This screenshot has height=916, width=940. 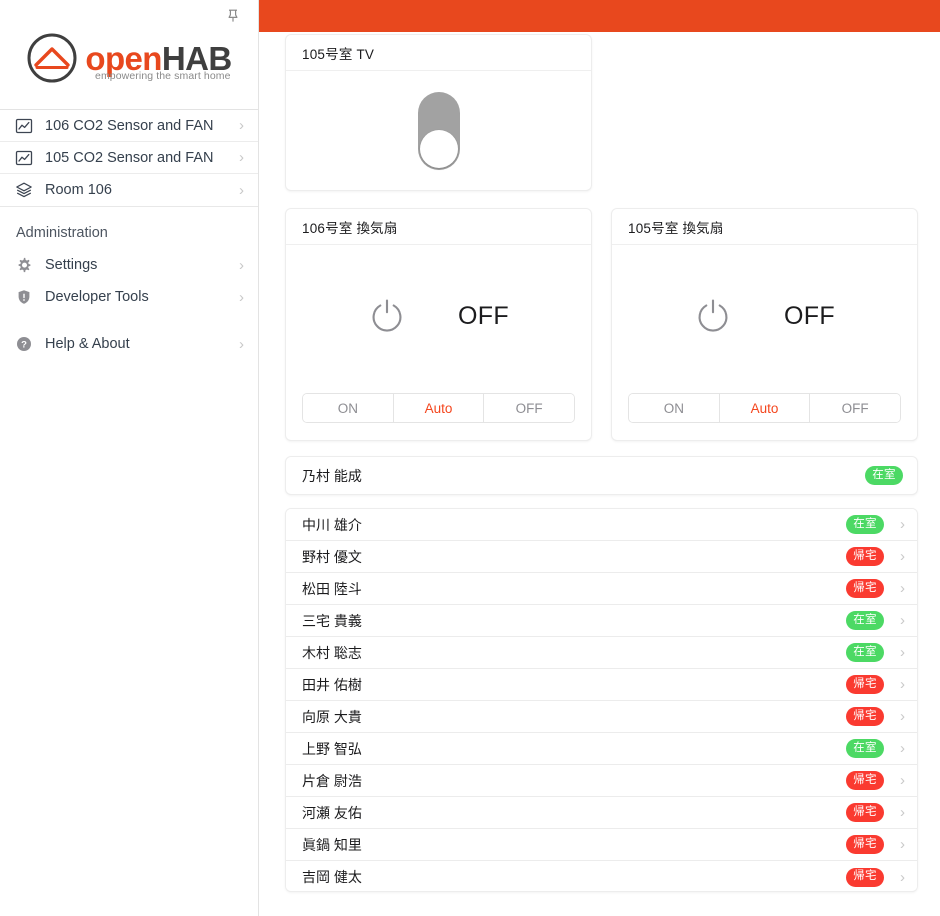 What do you see at coordinates (601, 589) in the screenshot?
I see `person-row: 松田 陸斗 帰宅 ›` at bounding box center [601, 589].